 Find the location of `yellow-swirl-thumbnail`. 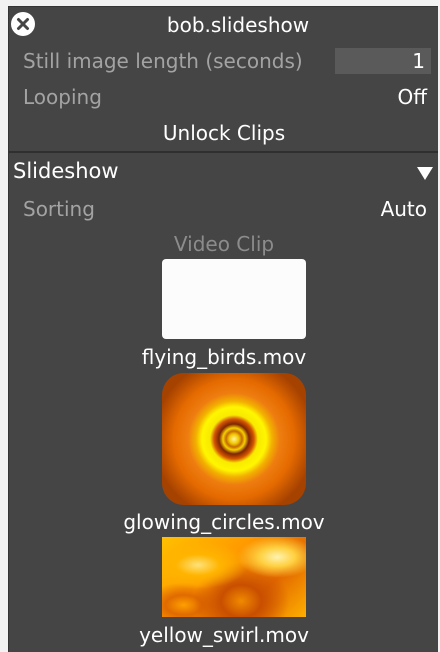

yellow-swirl-thumbnail is located at coordinates (234, 577).